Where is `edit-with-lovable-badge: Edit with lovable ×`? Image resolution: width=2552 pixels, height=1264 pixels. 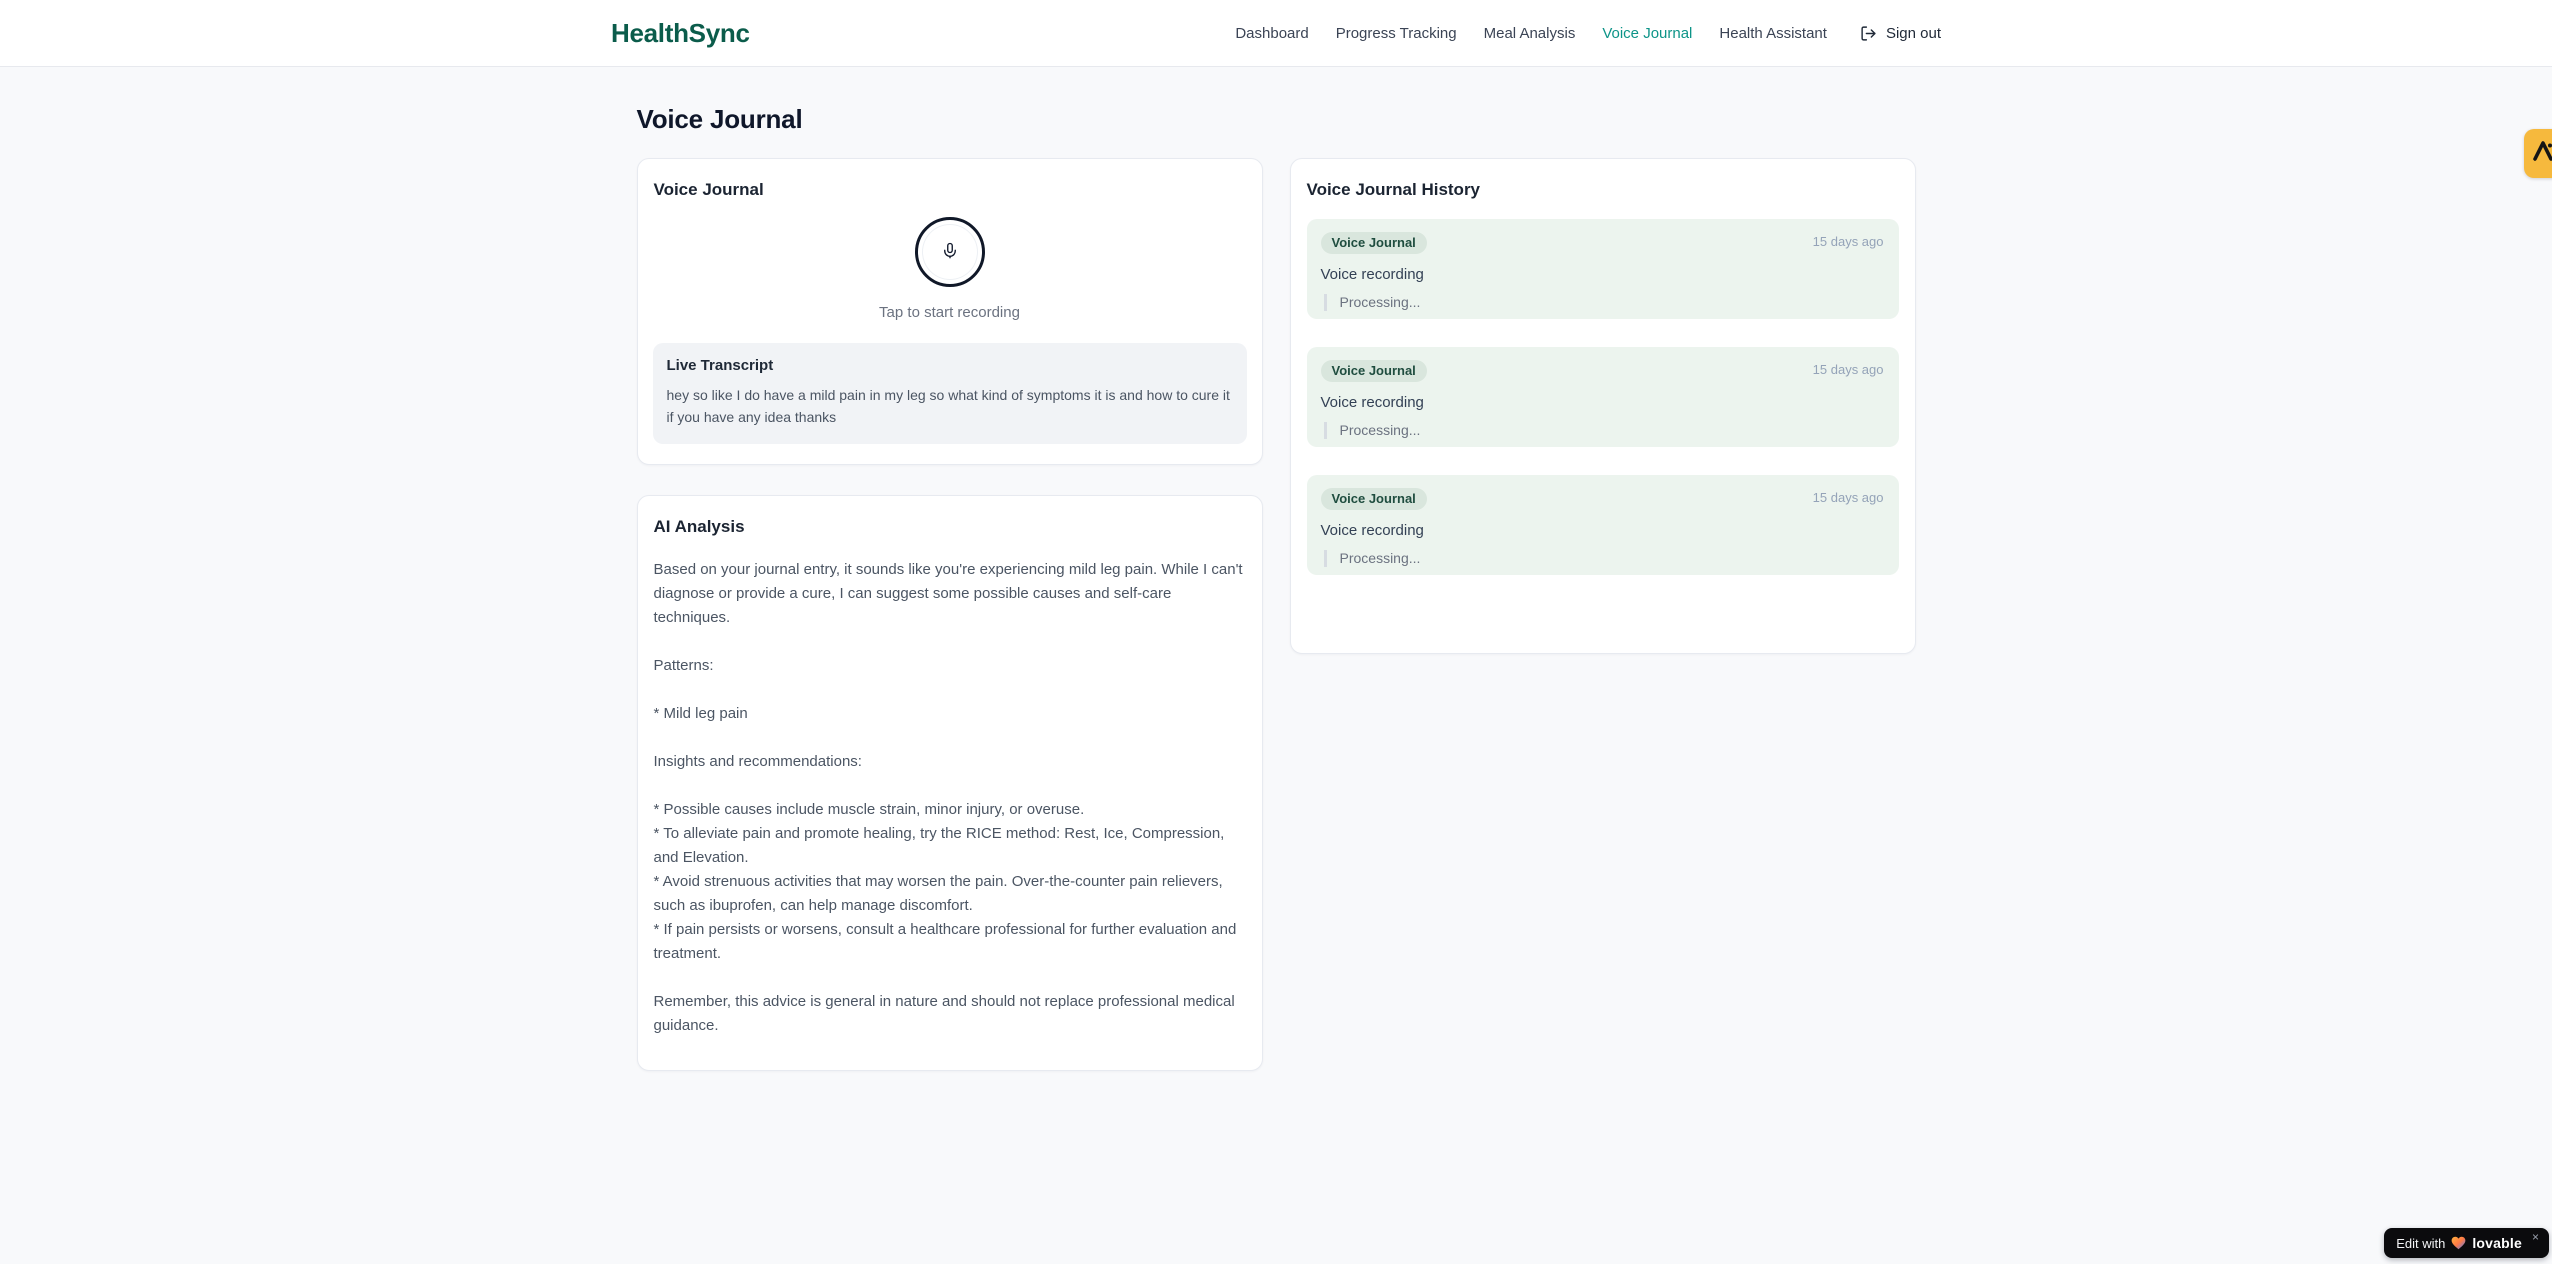 edit-with-lovable-badge: Edit with lovable × is located at coordinates (2466, 1243).